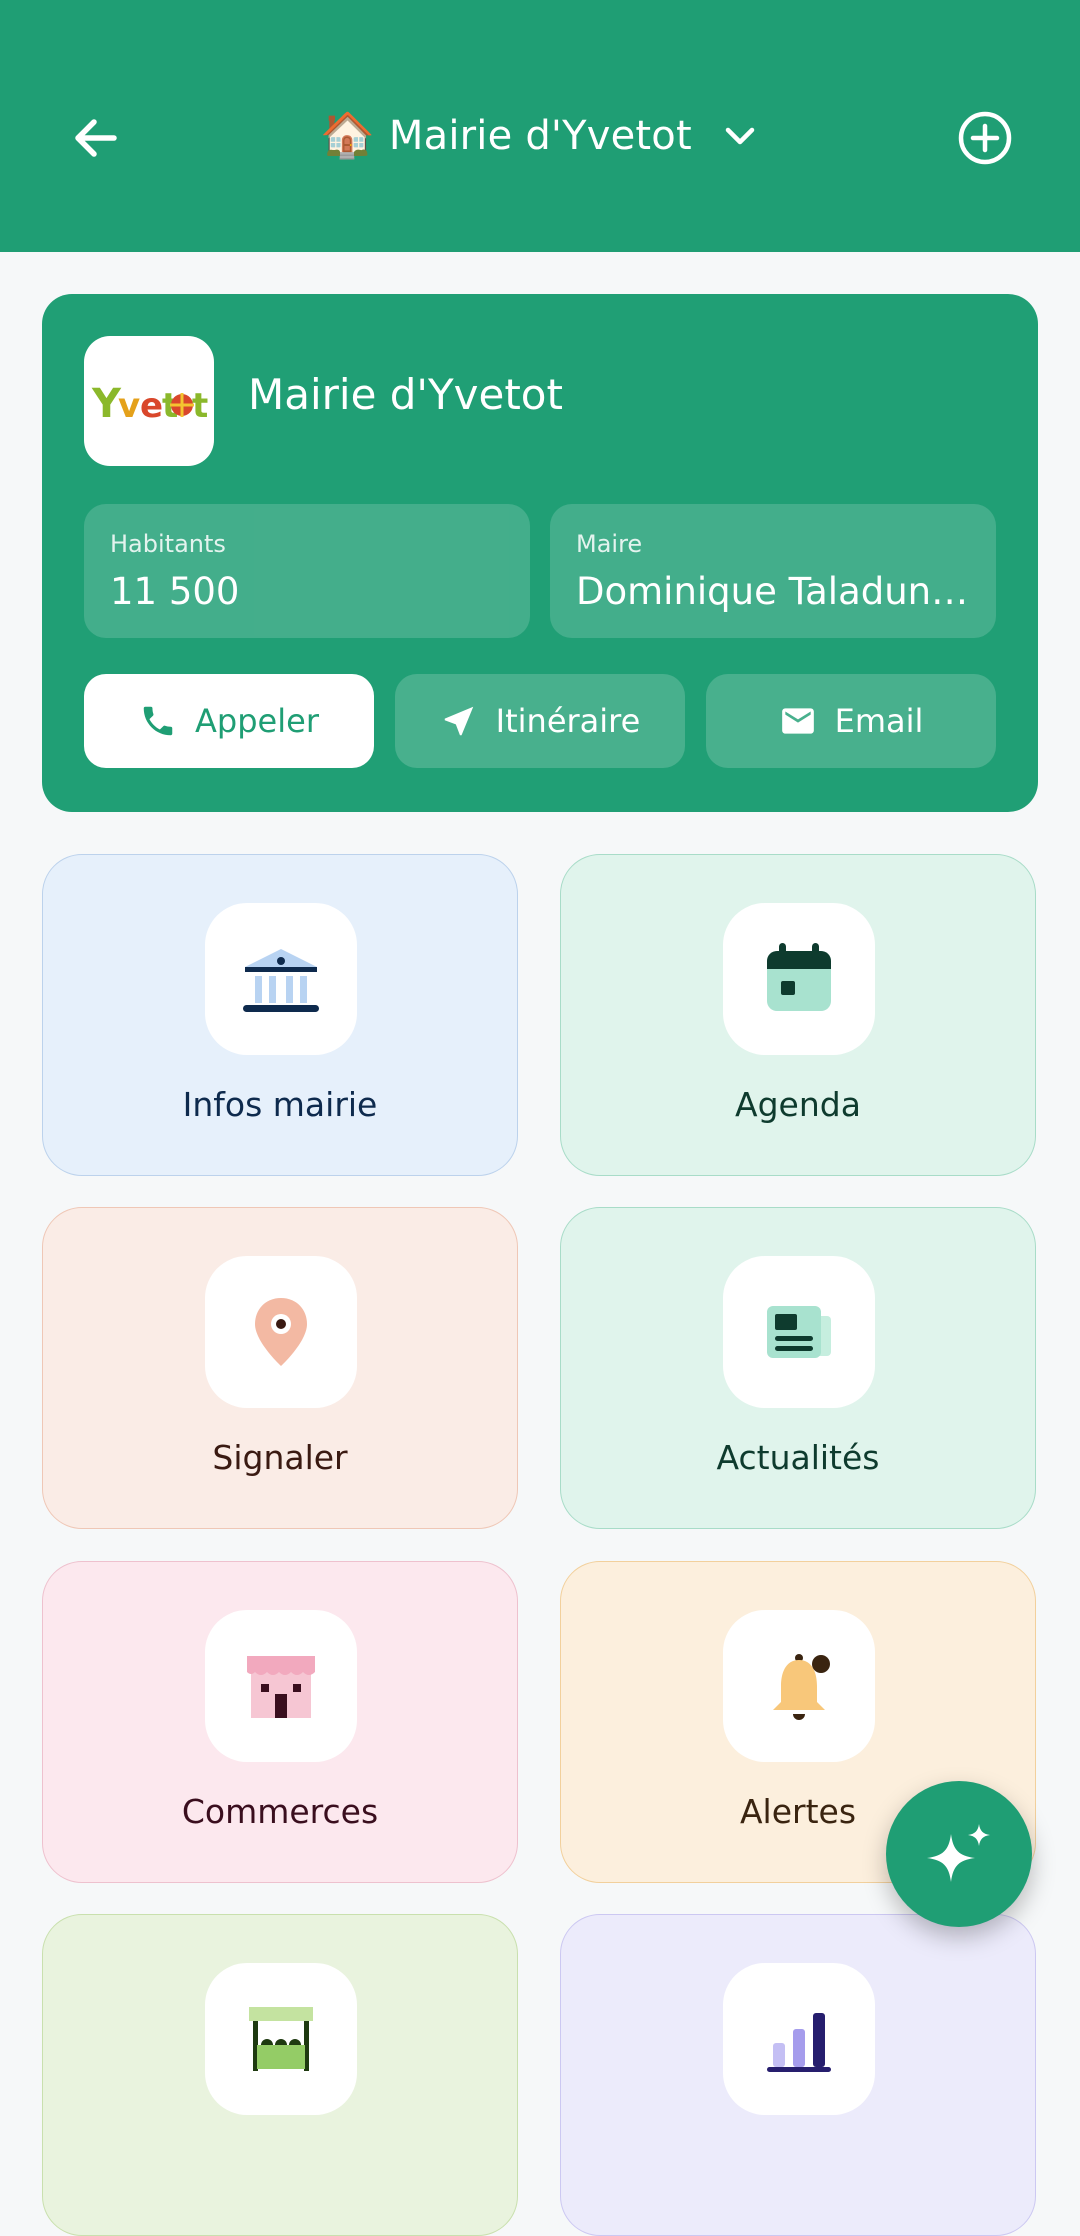  What do you see at coordinates (879, 721) in the screenshot?
I see `email-button-label: Email` at bounding box center [879, 721].